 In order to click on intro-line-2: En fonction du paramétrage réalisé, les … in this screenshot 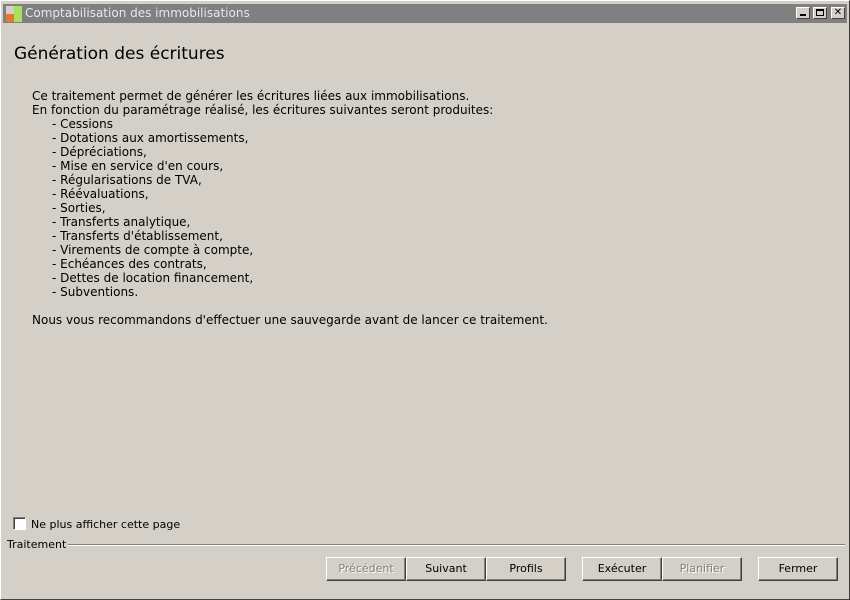, I will do `click(263, 110)`.